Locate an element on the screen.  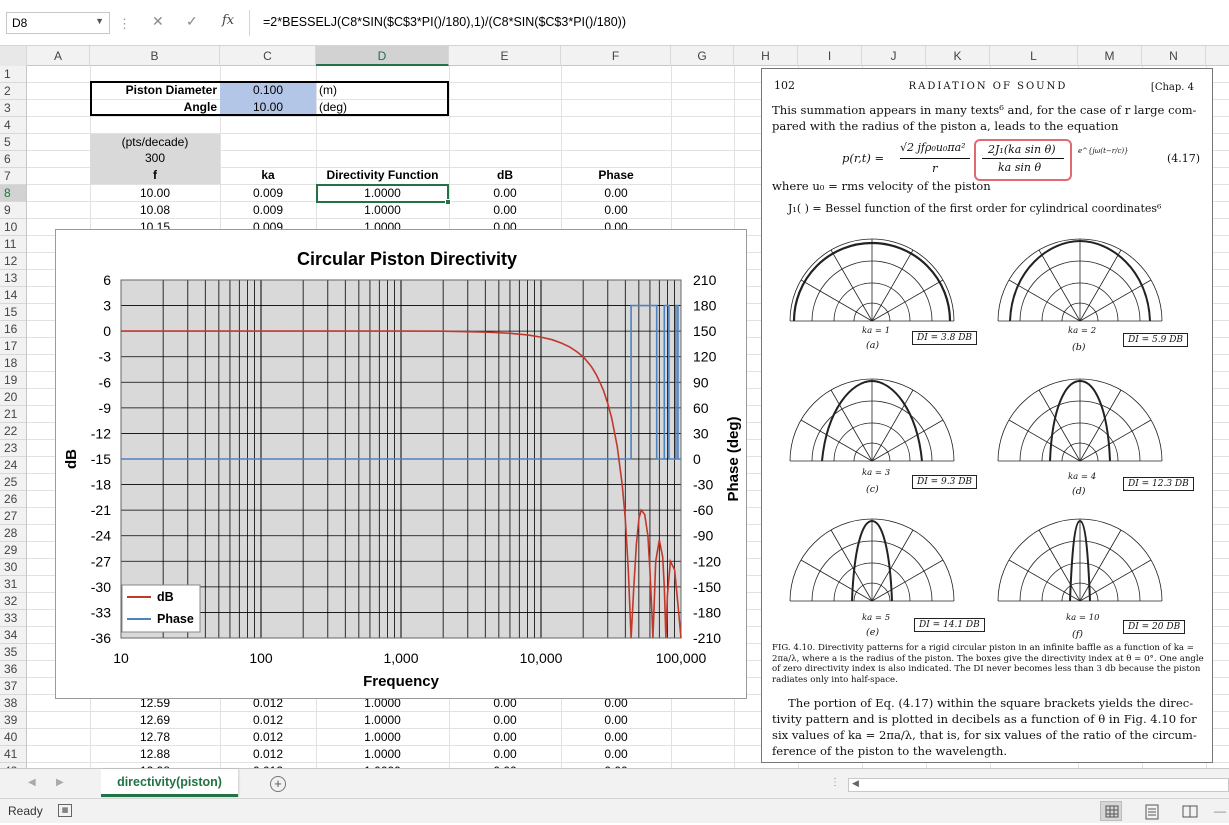
row-header: 41 is located at coordinates (13, 754).